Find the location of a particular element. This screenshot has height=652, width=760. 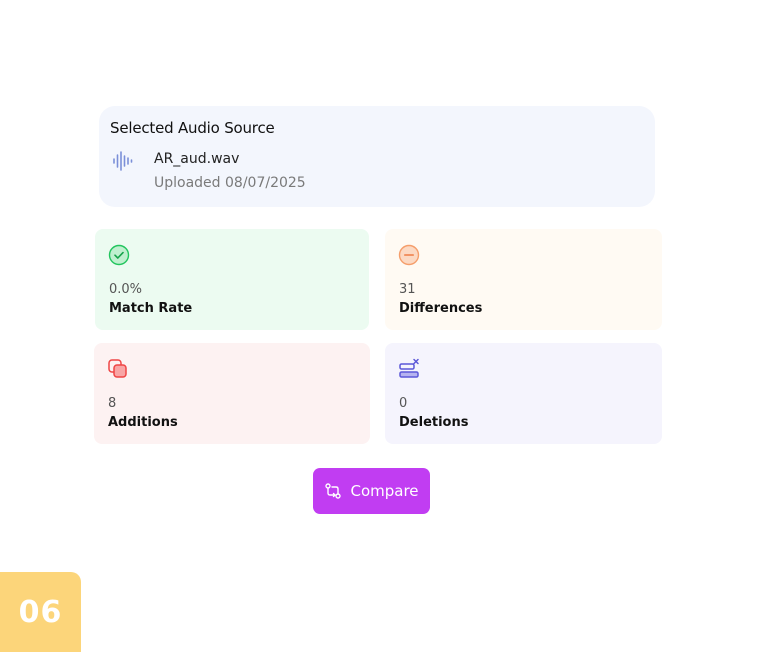

file-name: AR_aud.wav is located at coordinates (197, 159).